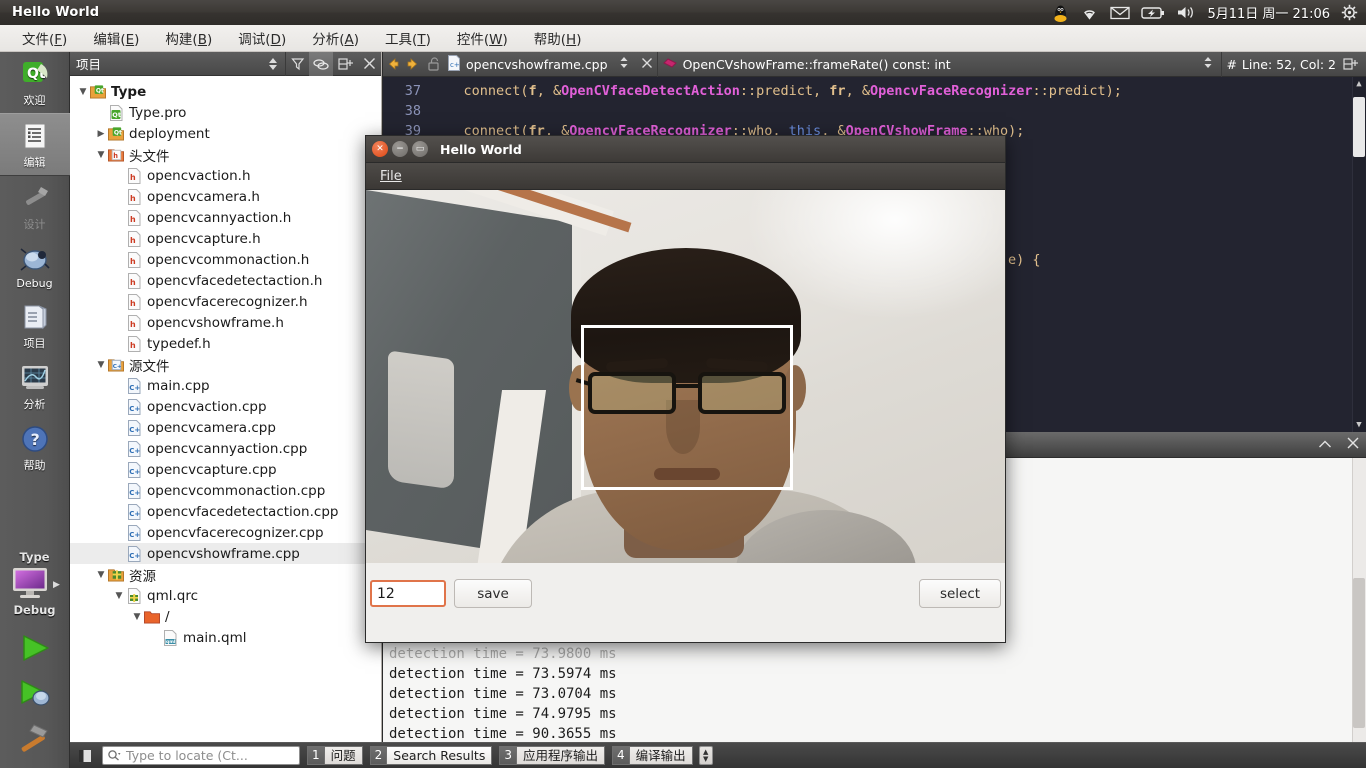 The width and height of the screenshot is (1366, 768). I want to click on tree-item: ▶C+opencvshowframe.cpp, so click(225, 553).